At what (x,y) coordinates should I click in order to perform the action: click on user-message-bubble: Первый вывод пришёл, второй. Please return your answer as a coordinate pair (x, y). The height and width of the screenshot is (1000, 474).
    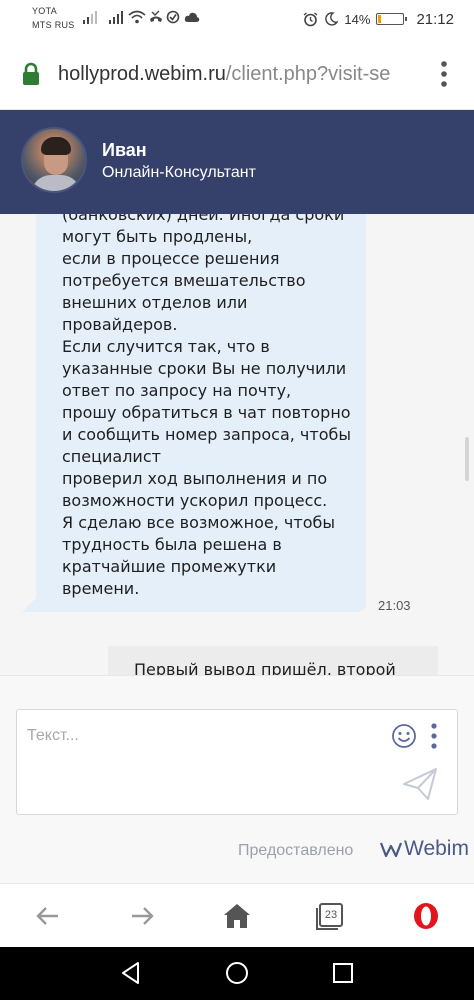
    Looking at the image, I should click on (273, 660).